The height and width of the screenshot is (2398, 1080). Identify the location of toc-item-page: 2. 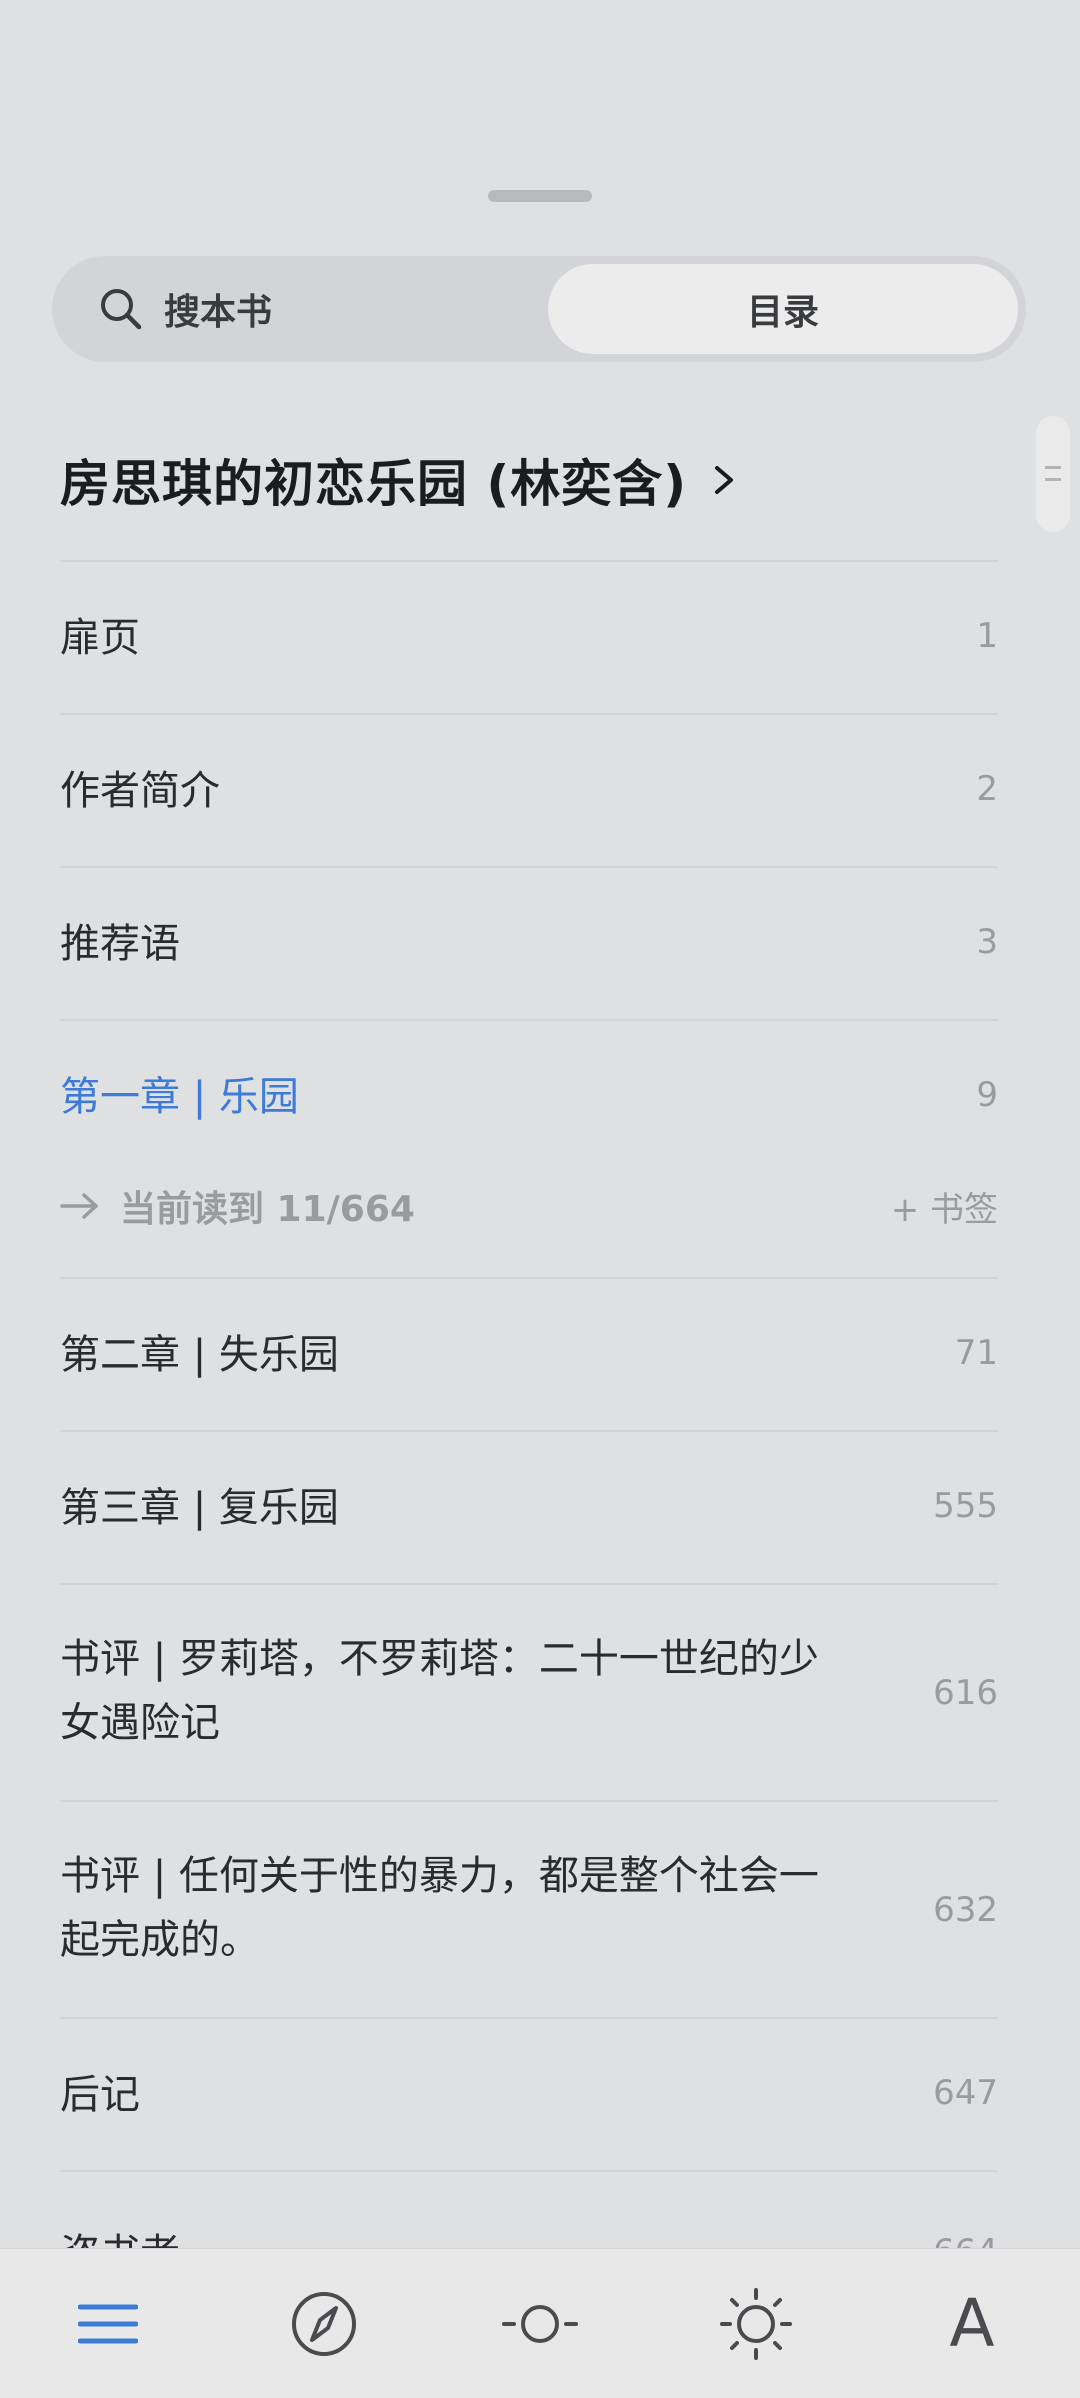
(987, 789).